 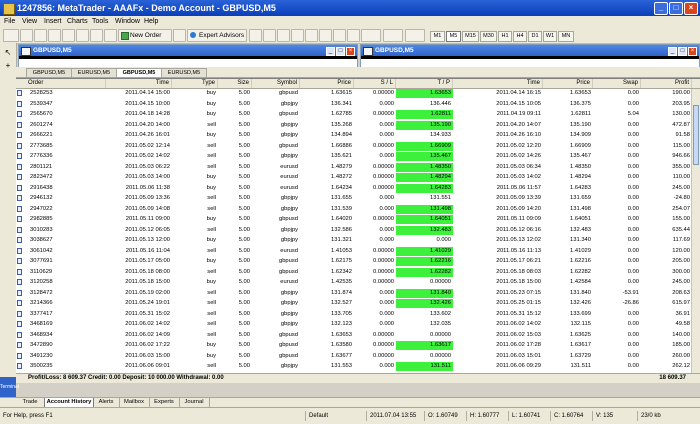 What do you see at coordinates (68, 35) in the screenshot?
I see `terminal-icon` at bounding box center [68, 35].